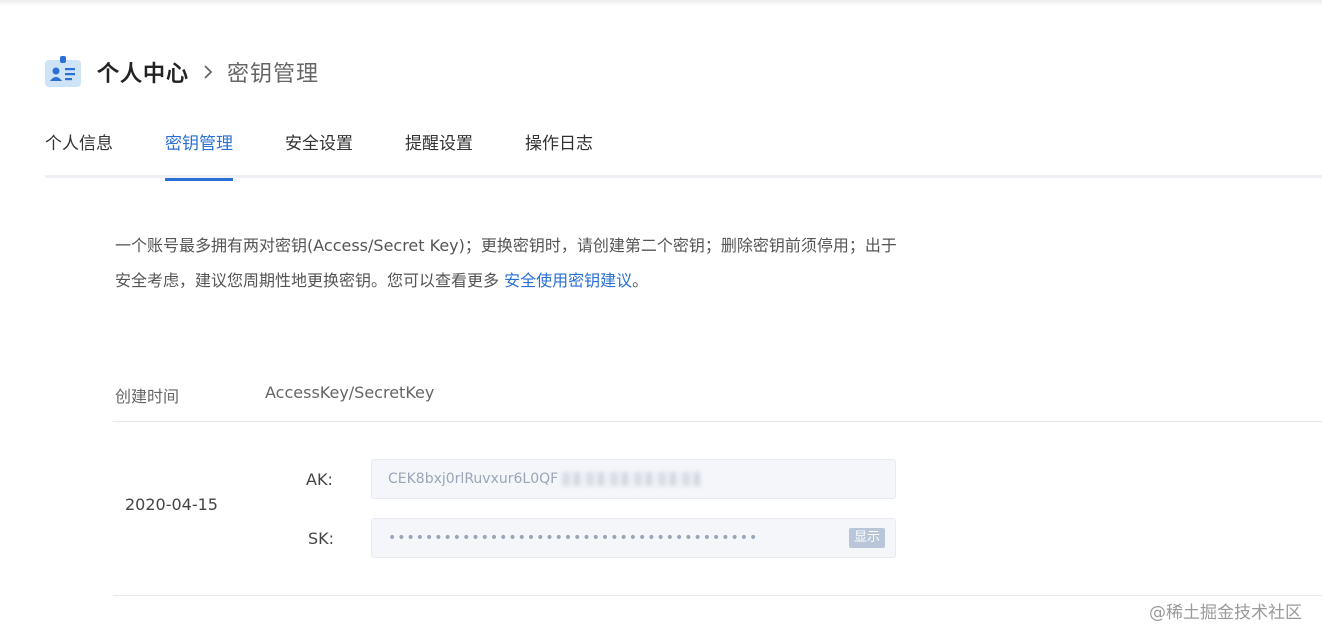 The height and width of the screenshot is (640, 1322). What do you see at coordinates (171, 504) in the screenshot?
I see `created-date: 2020-04-15` at bounding box center [171, 504].